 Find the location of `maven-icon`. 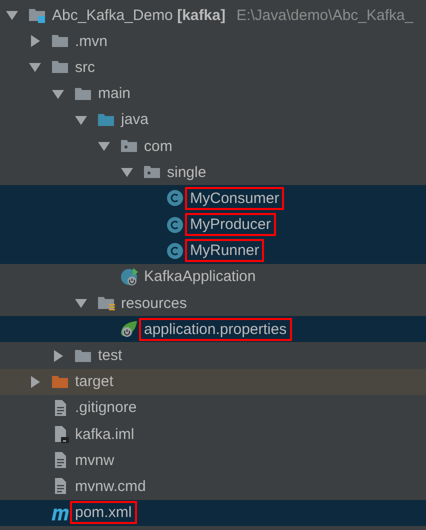

maven-icon is located at coordinates (60, 514).